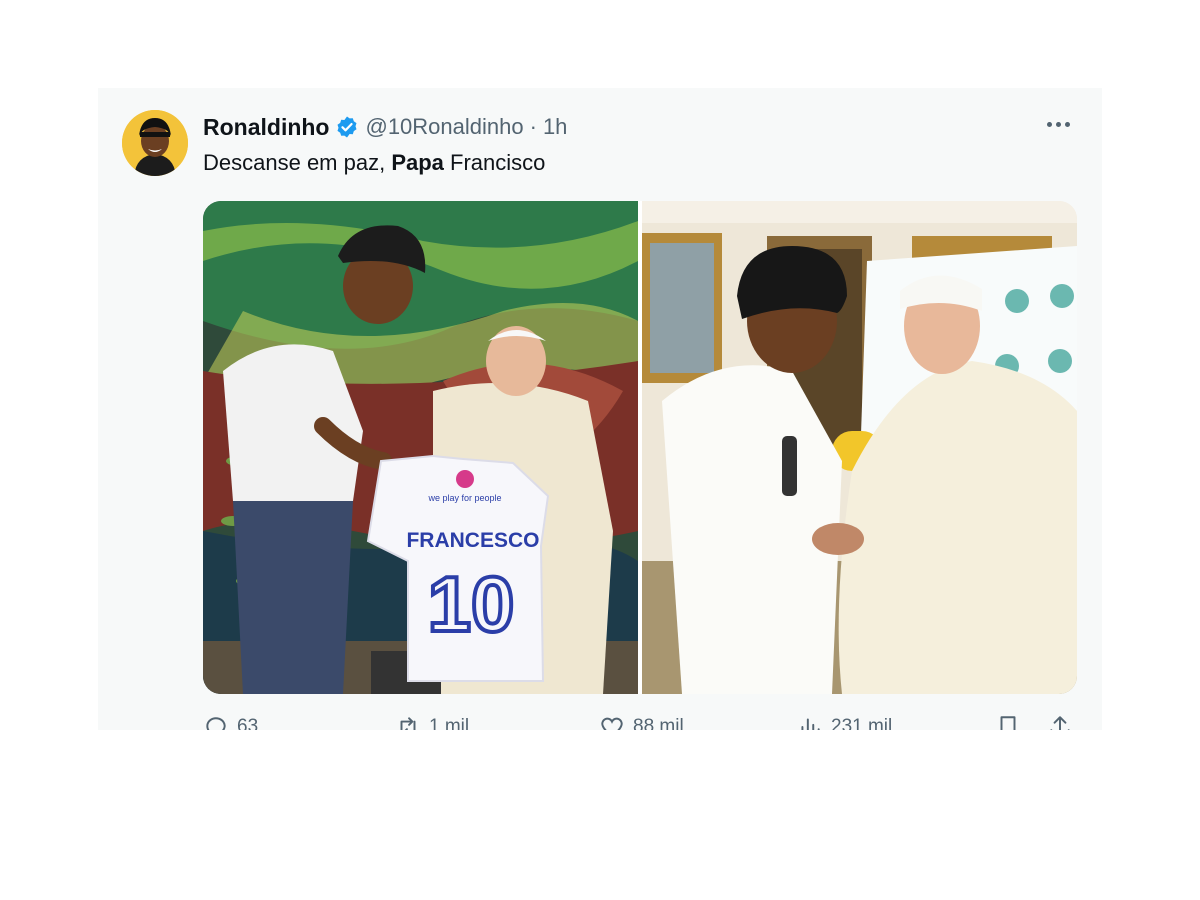  I want to click on views-chart-icon, so click(810, 724).